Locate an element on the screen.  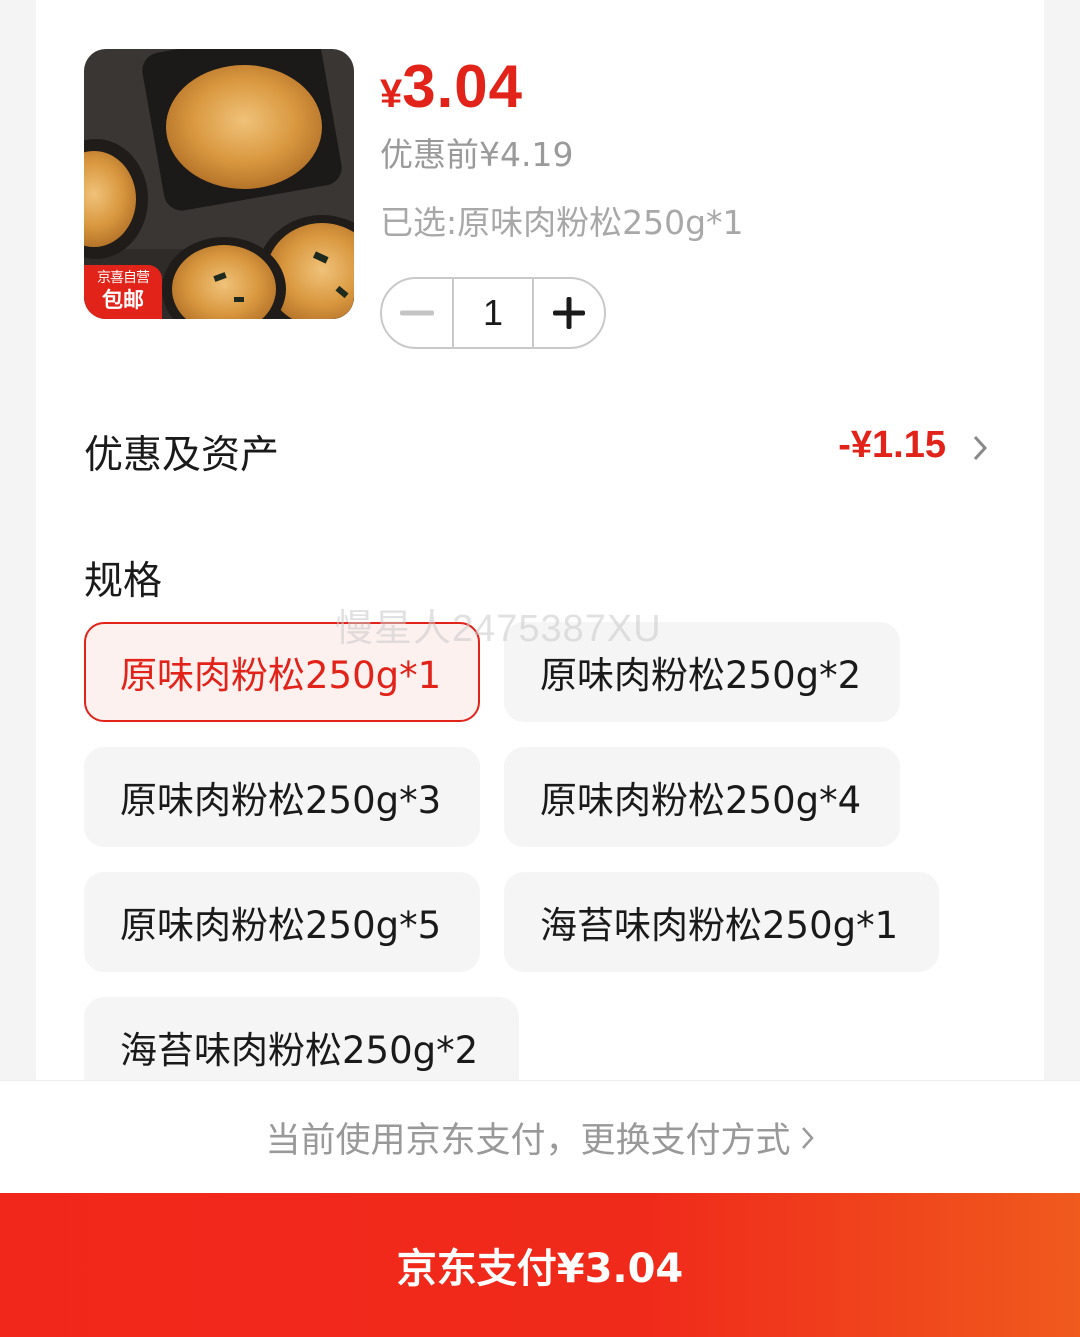
quantity-value: 1 is located at coordinates (493, 313).